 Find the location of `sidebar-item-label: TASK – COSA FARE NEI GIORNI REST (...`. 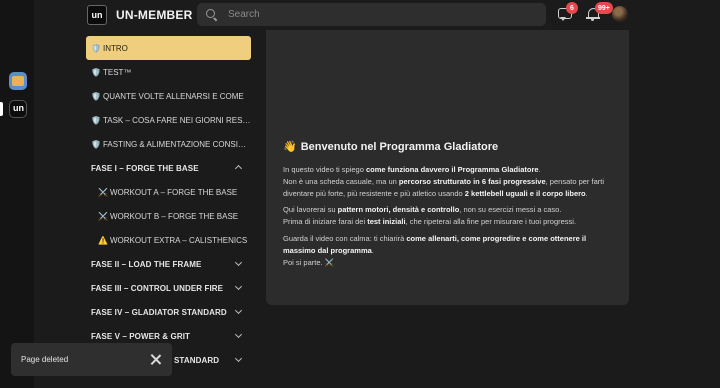

sidebar-item-label: TASK – COSA FARE NEI GIORNI REST (... is located at coordinates (176, 120).